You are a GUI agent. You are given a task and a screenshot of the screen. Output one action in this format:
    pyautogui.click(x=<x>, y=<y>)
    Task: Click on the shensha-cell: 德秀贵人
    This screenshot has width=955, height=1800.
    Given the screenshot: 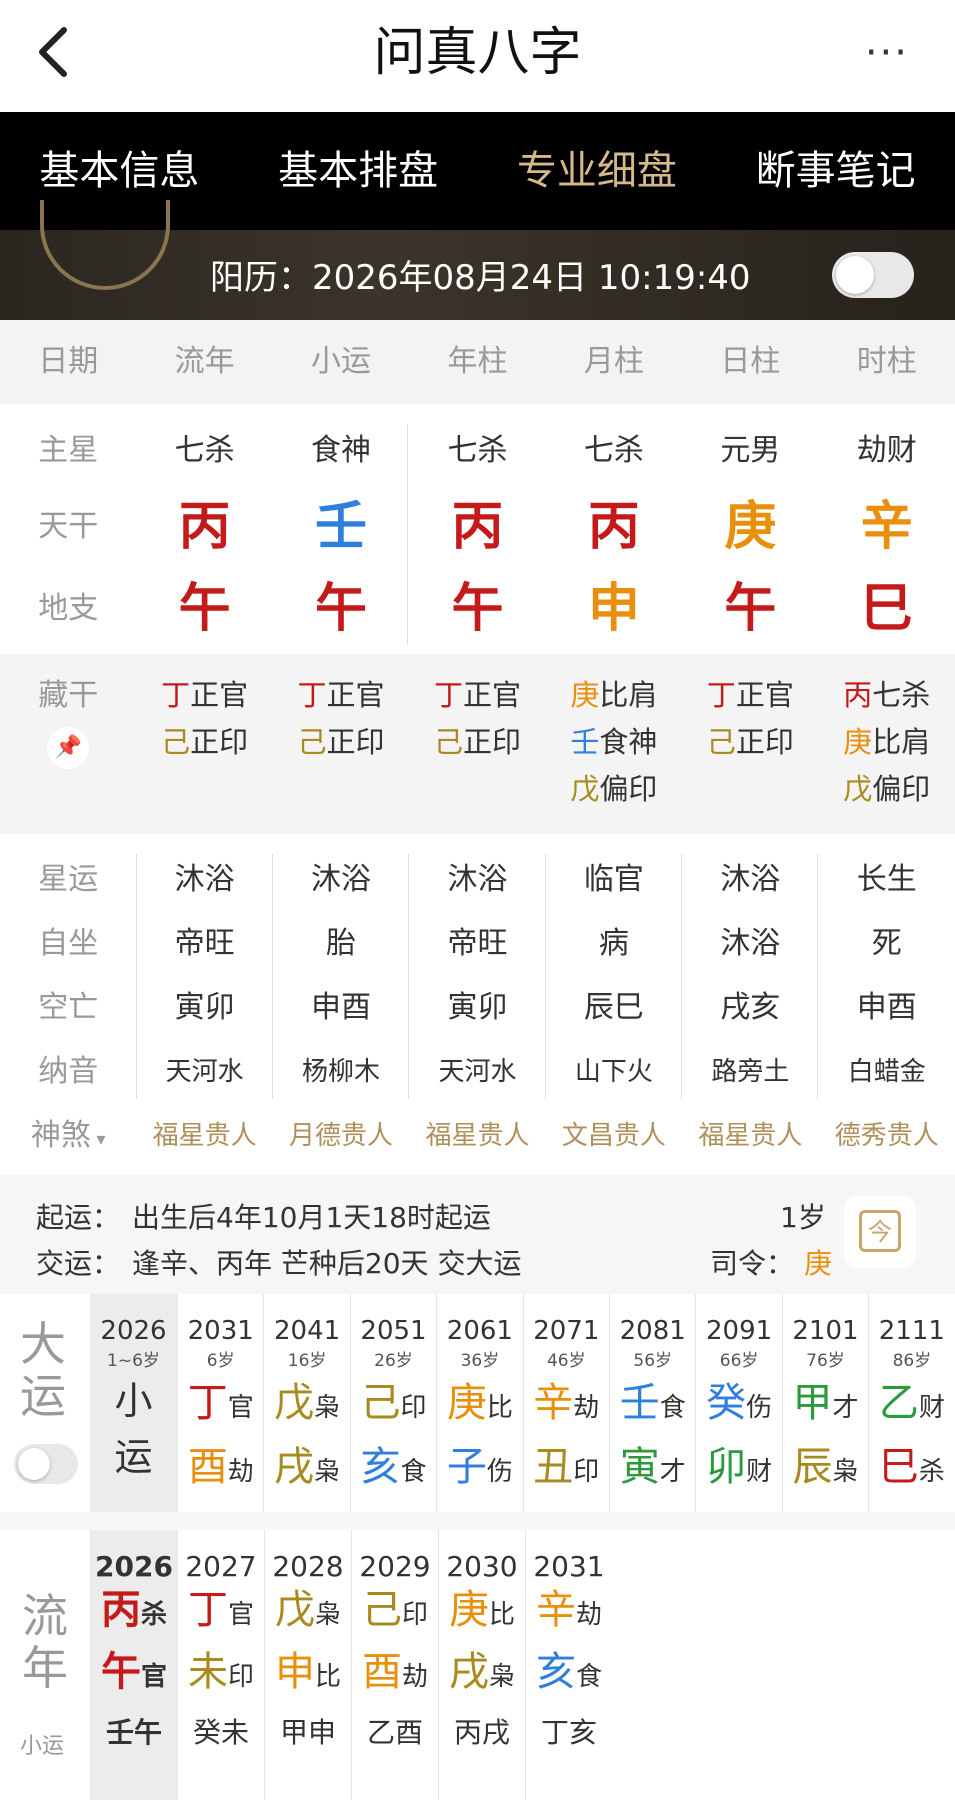 What is the action you would take?
    pyautogui.click(x=887, y=1136)
    